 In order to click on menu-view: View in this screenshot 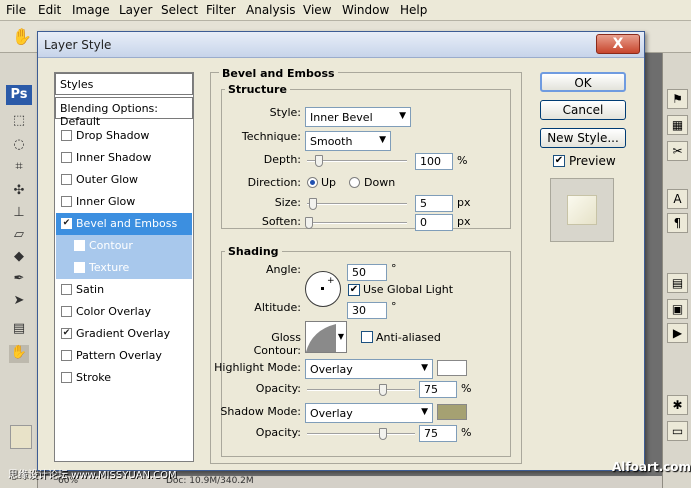, I will do `click(317, 10)`.